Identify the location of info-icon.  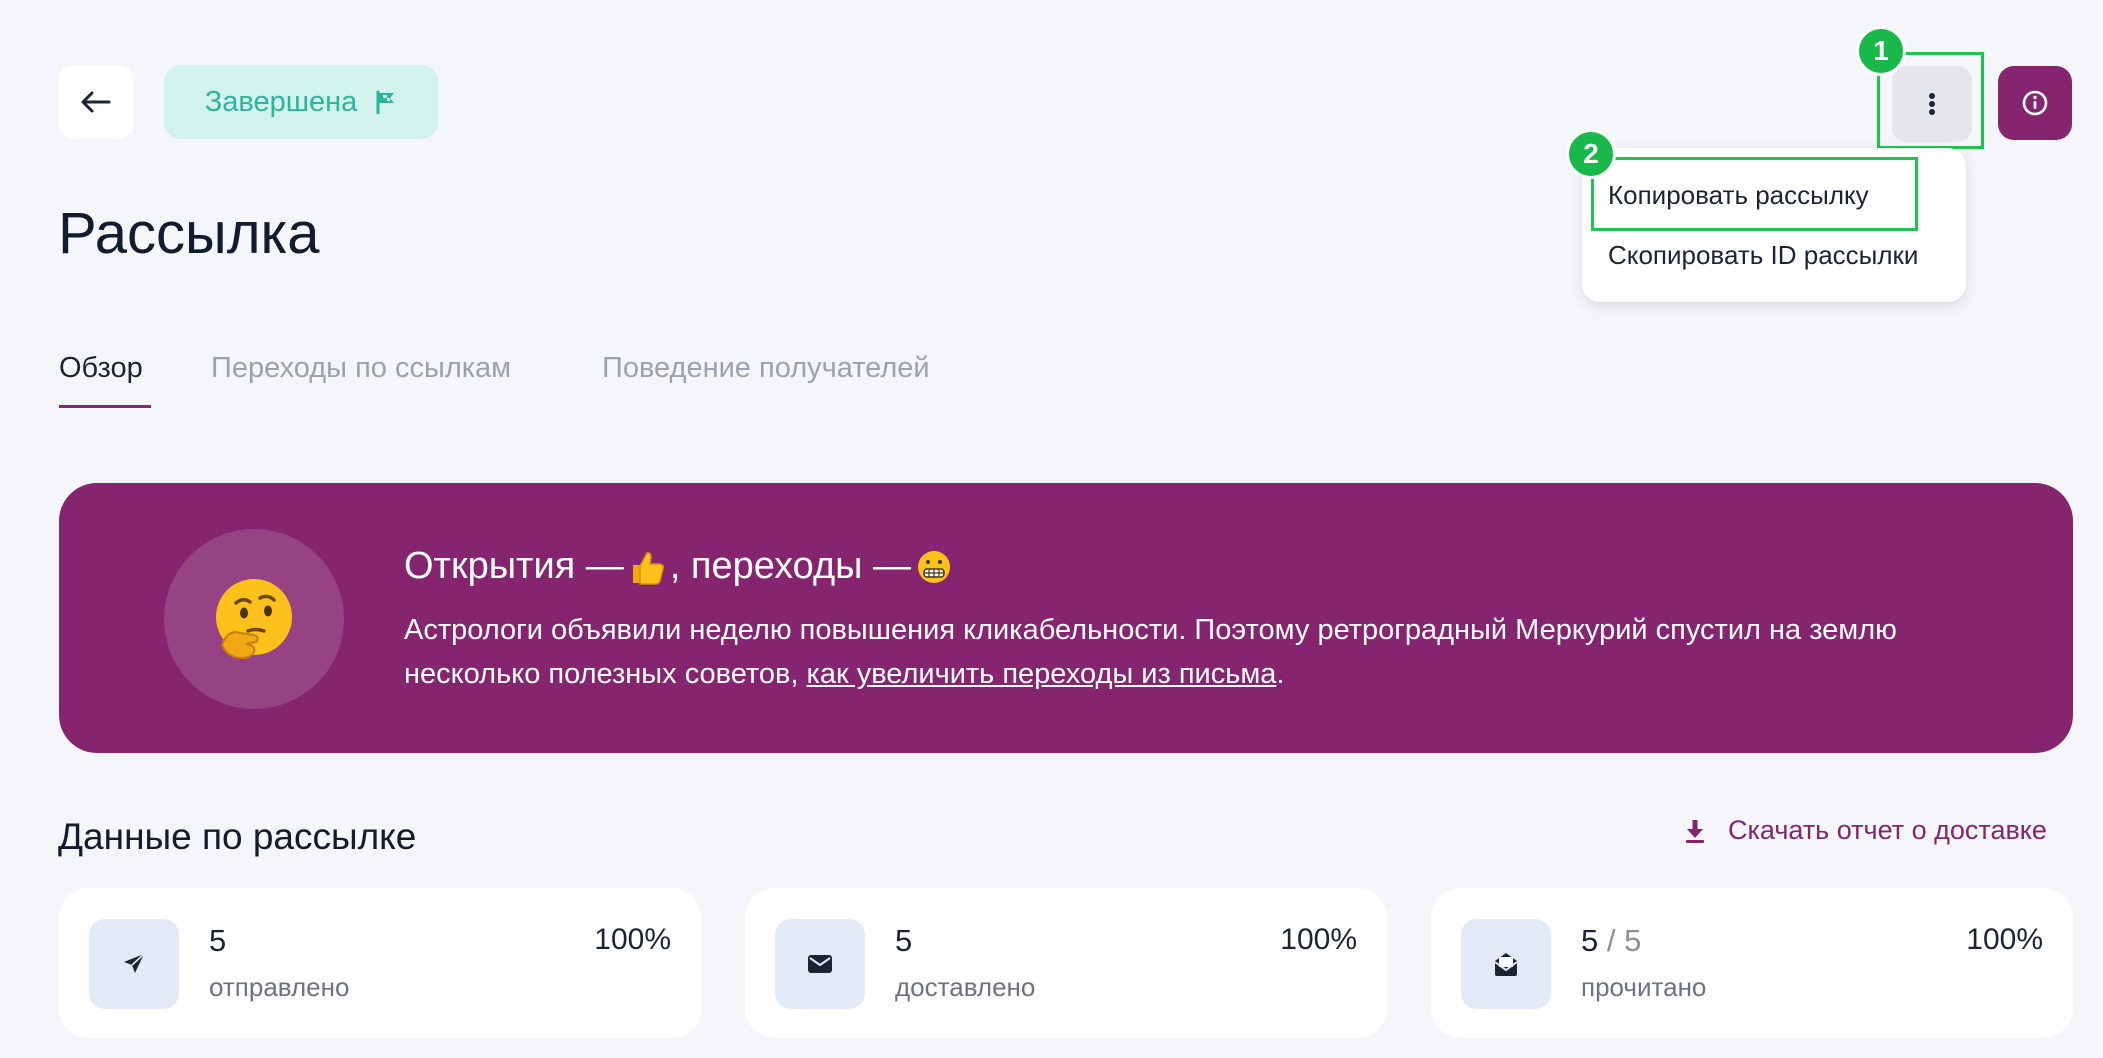
(2035, 103).